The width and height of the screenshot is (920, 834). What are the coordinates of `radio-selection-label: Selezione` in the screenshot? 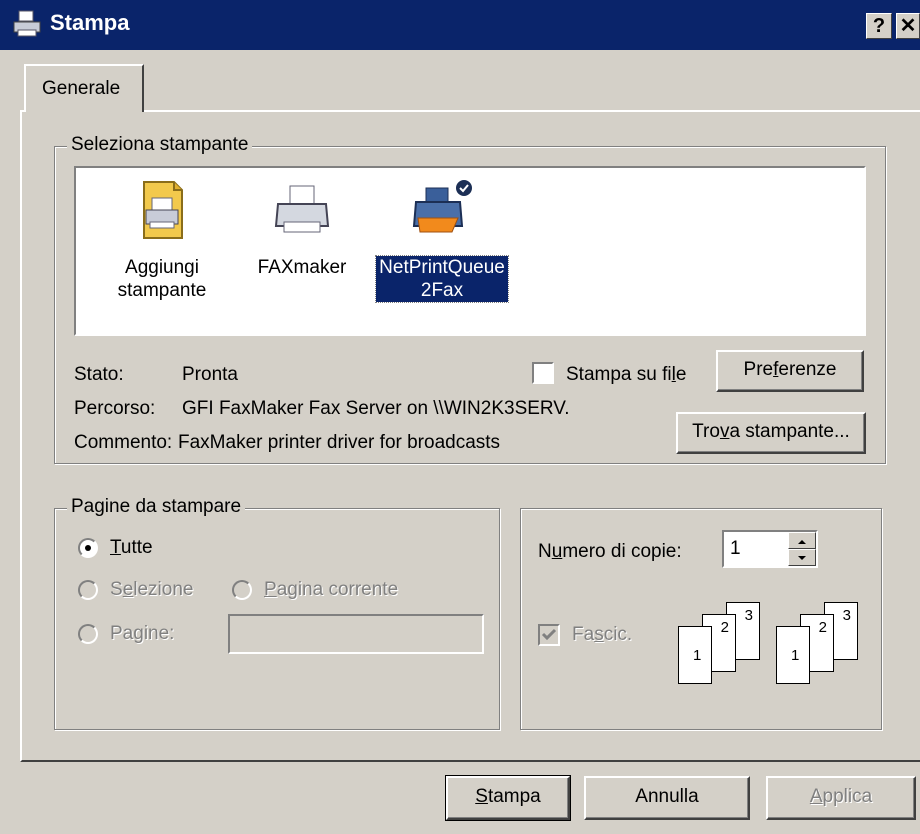 It's located at (152, 589).